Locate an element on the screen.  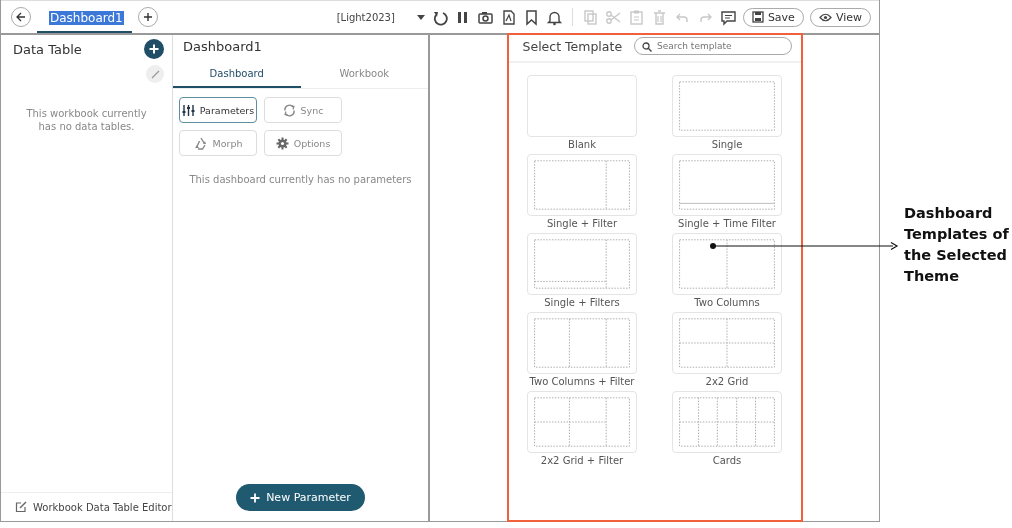
empty-message: This dashboard currently has no parameters is located at coordinates (300, 179).